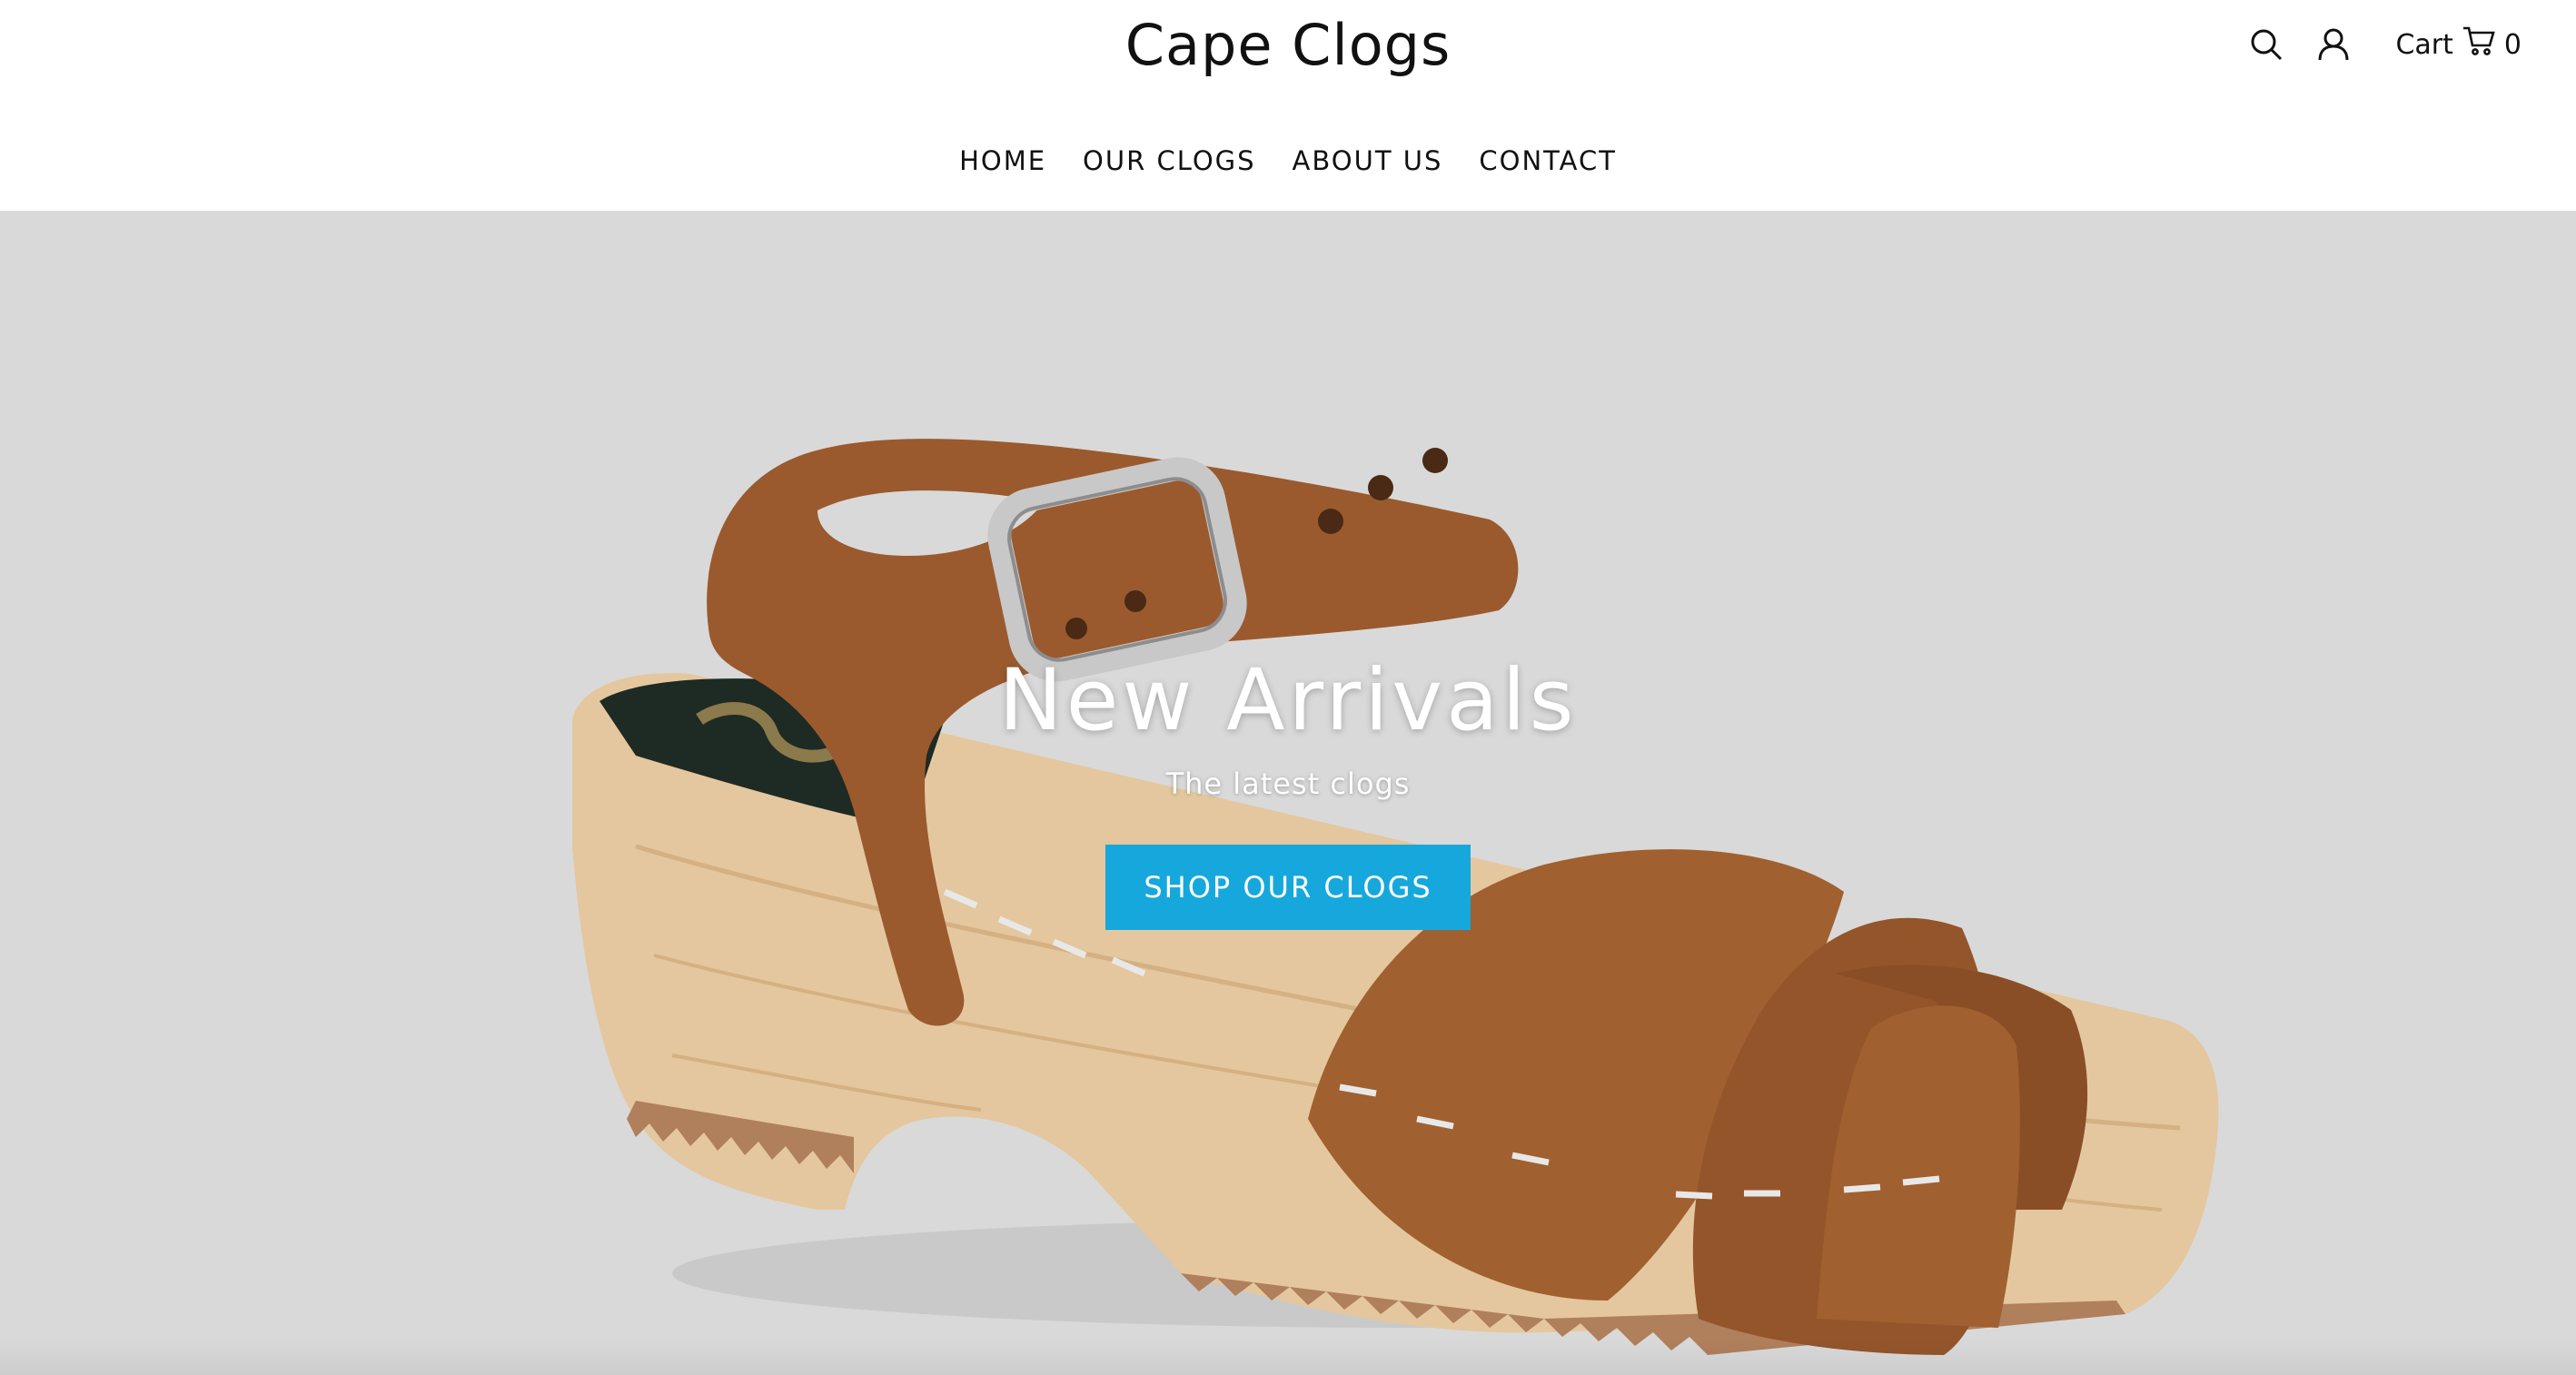  What do you see at coordinates (1288, 160) in the screenshot?
I see `main-nav: HOME OUR CLOGS ABOUT US CONTACT` at bounding box center [1288, 160].